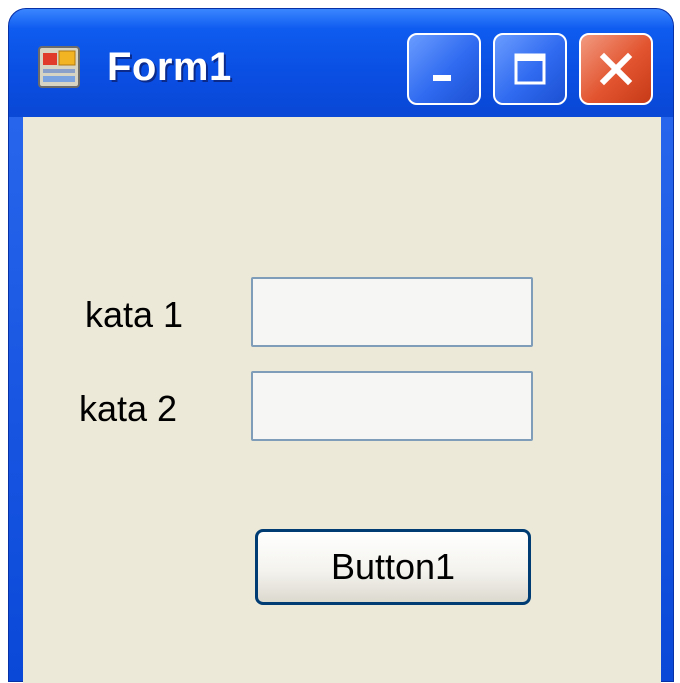 The image size is (680, 683). What do you see at coordinates (392, 406) in the screenshot?
I see `kata-2-input` at bounding box center [392, 406].